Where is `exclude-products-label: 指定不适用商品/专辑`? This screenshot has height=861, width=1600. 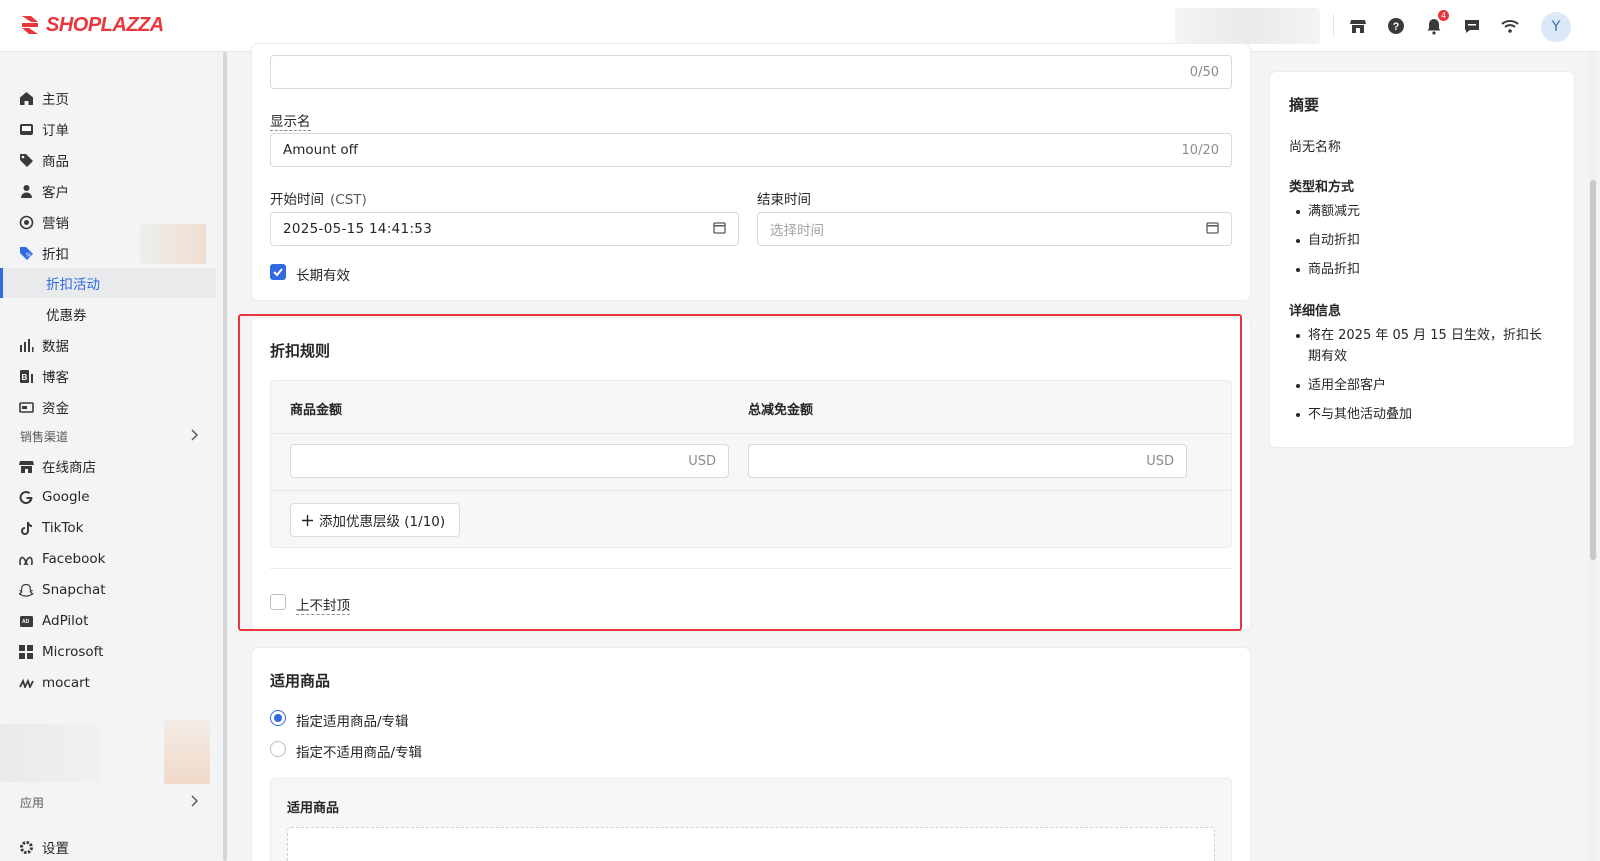 exclude-products-label: 指定不适用商品/专辑 is located at coordinates (359, 753).